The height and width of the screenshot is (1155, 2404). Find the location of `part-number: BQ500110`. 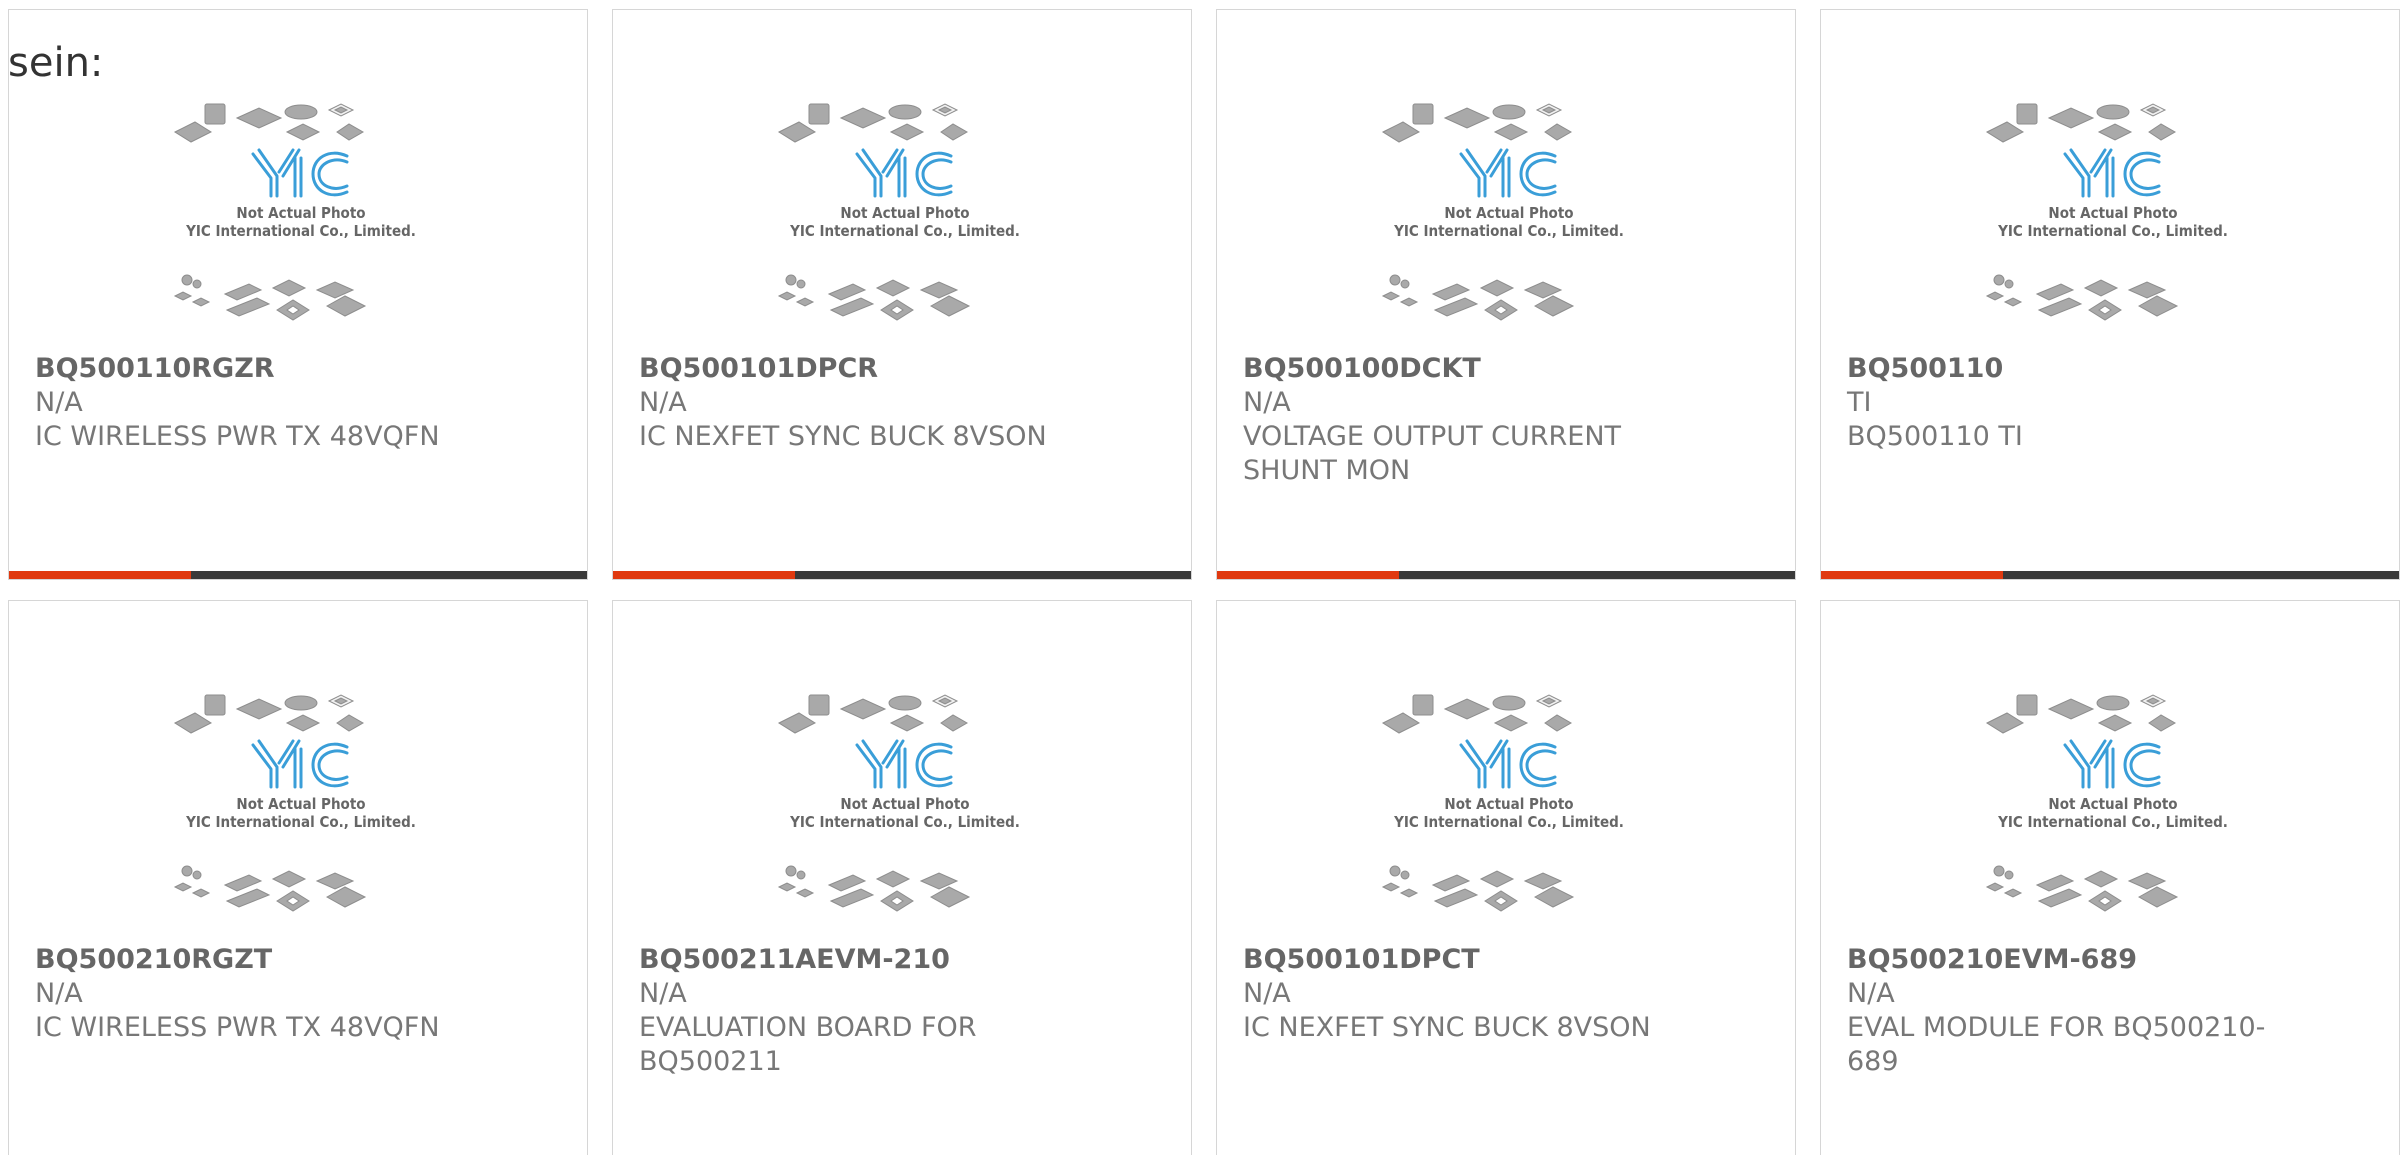

part-number: BQ500110 is located at coordinates (2107, 369).